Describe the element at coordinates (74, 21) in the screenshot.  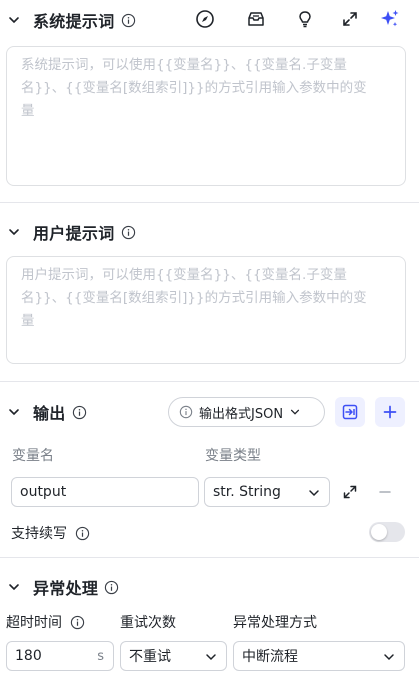
I see `system-prompt-title: 系统提示词` at that location.